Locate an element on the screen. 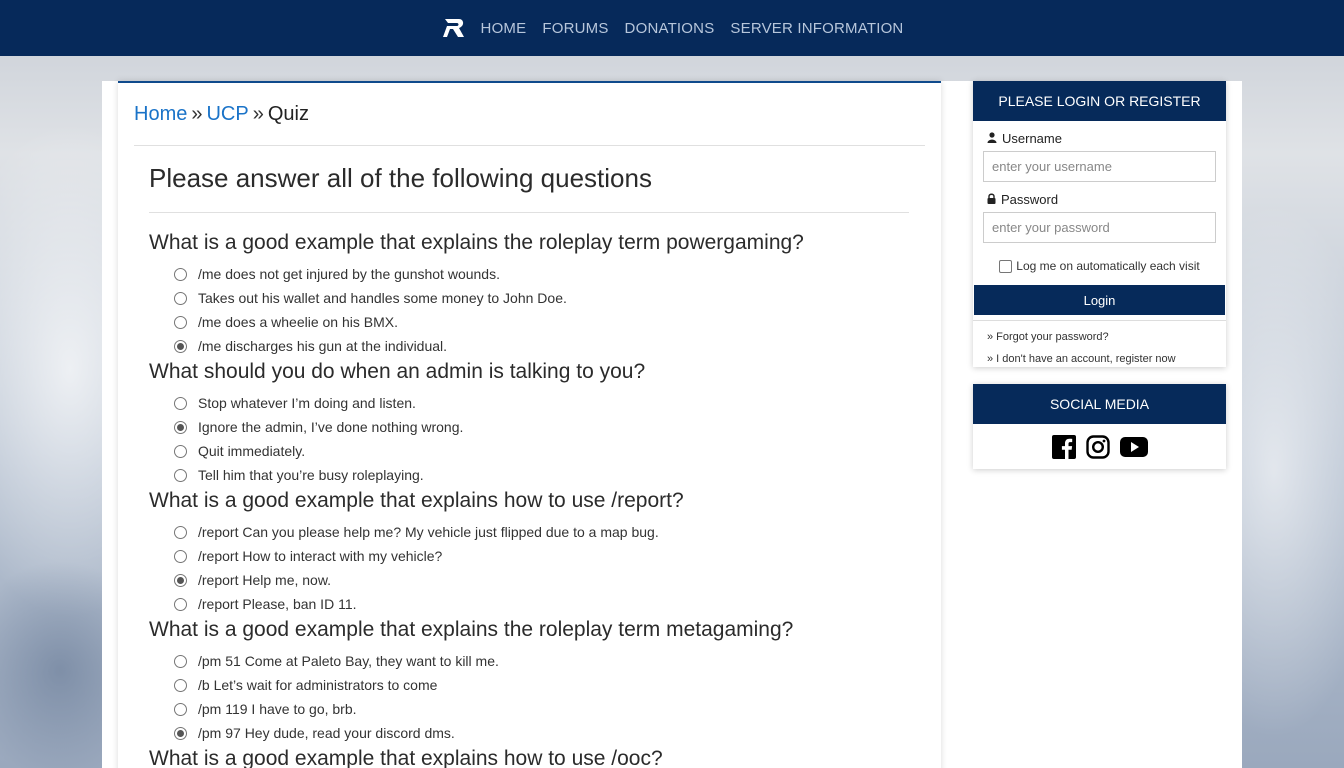  username-input is located at coordinates (1099, 166).